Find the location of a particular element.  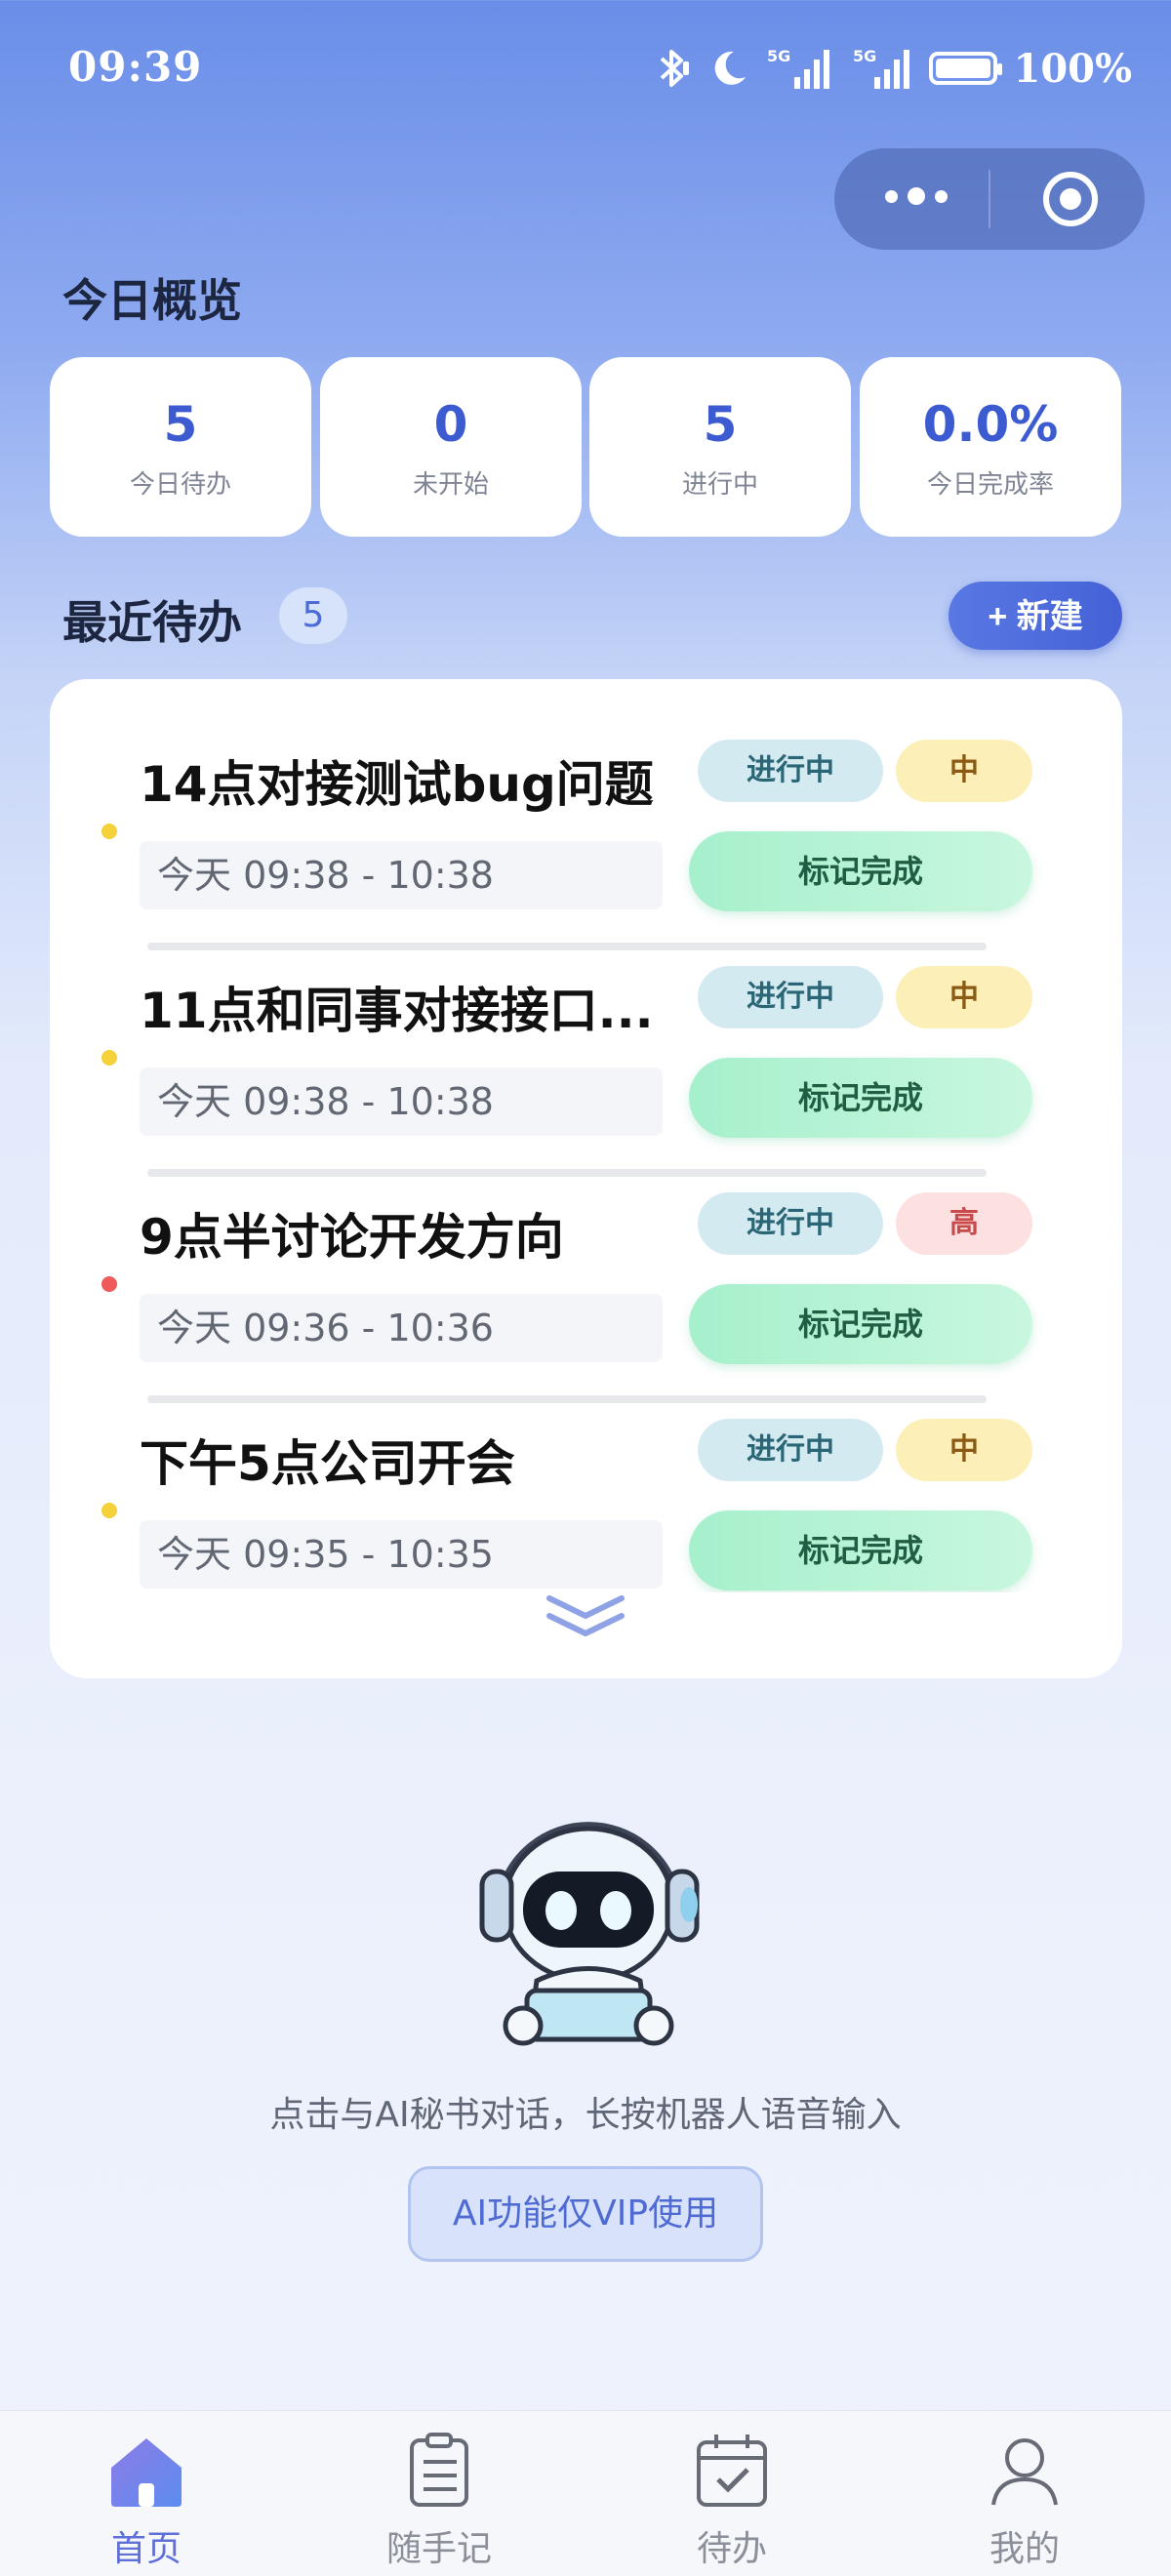

tab-label: 我的 is located at coordinates (1024, 2549).